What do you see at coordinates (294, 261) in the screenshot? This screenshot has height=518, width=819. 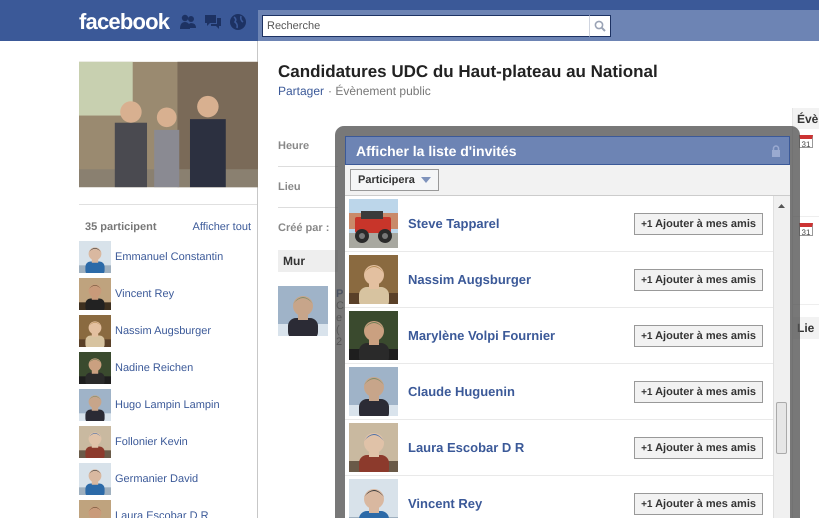 I see `wall-tab: Mur` at bounding box center [294, 261].